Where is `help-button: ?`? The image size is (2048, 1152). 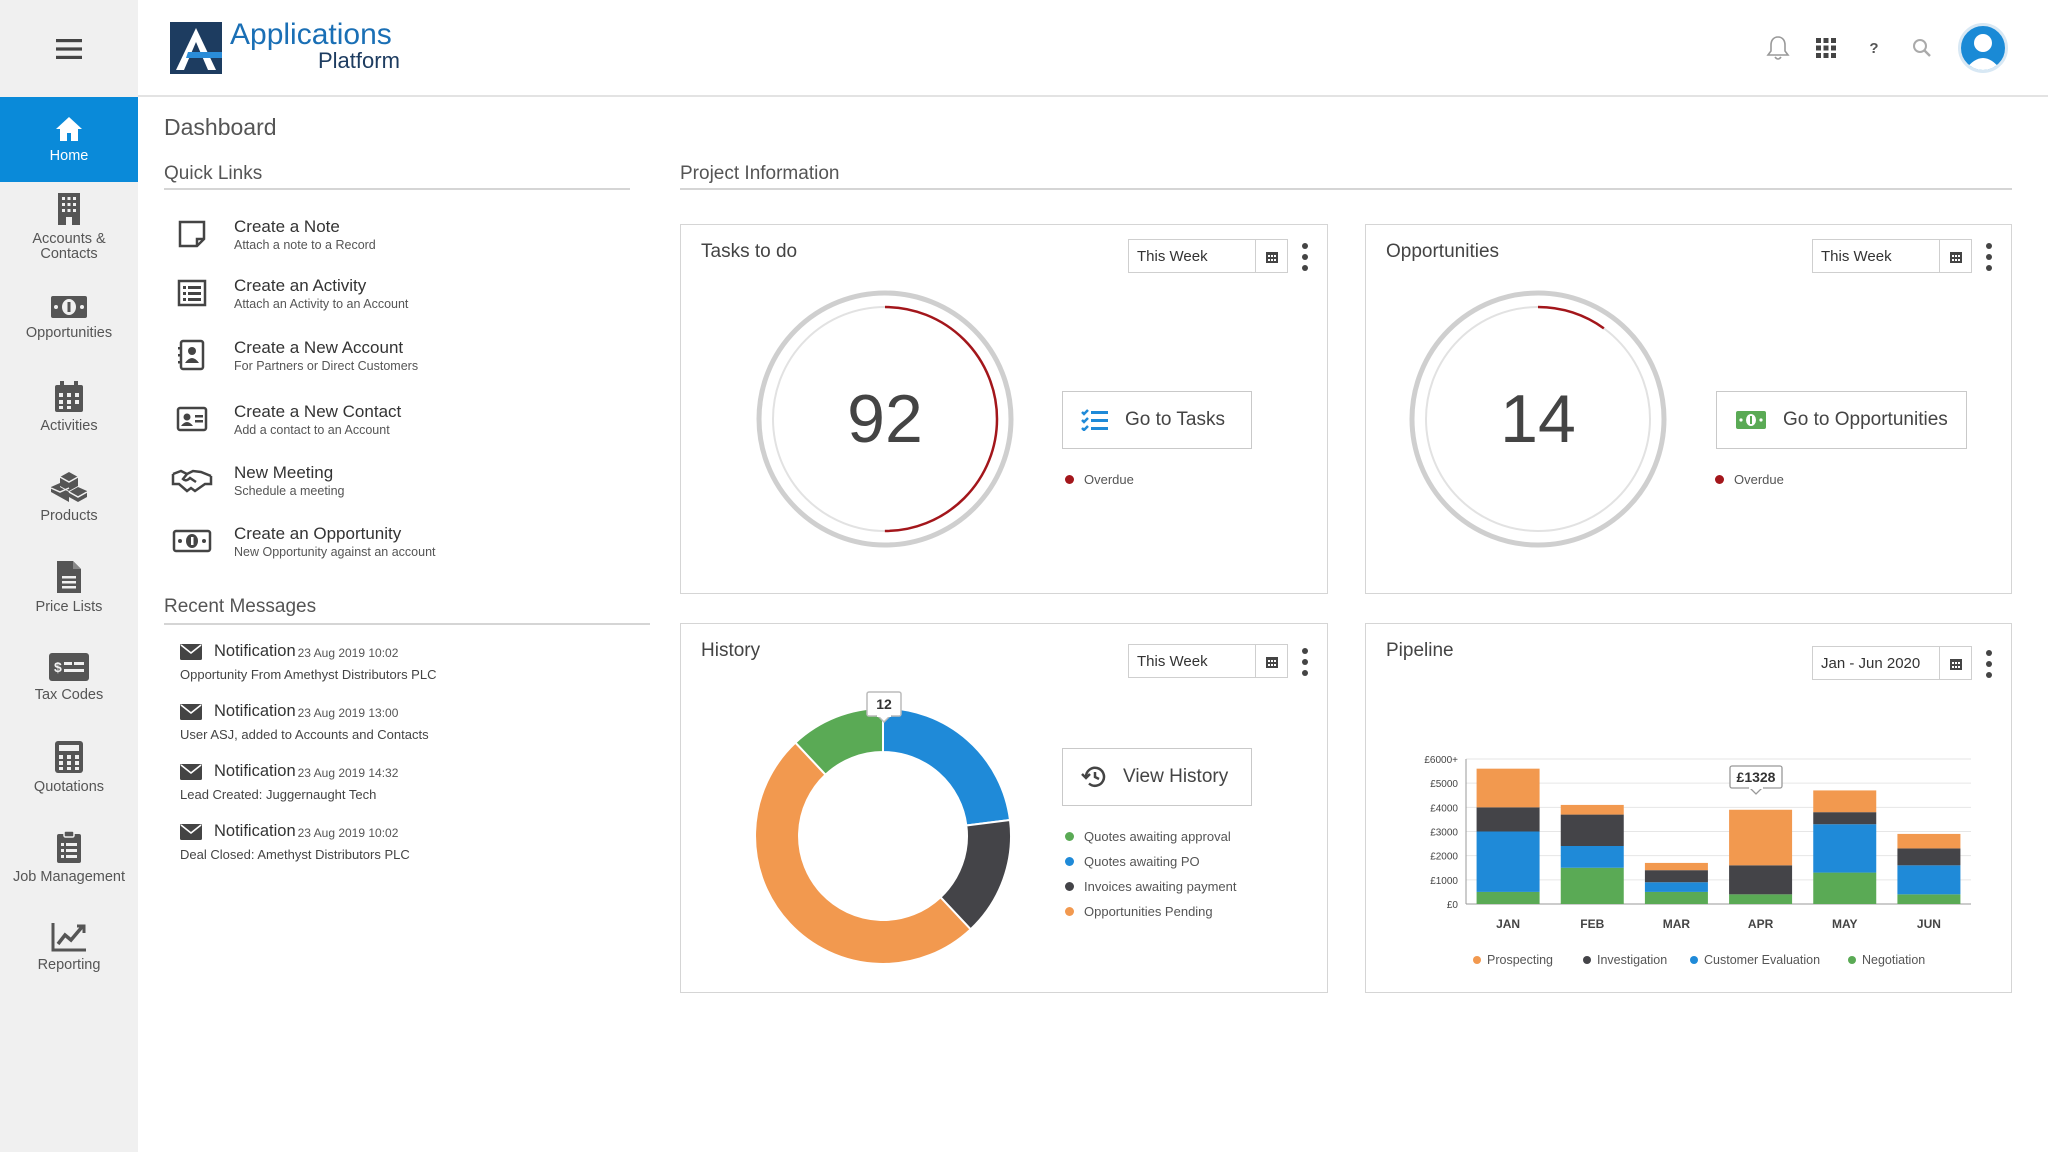 help-button: ? is located at coordinates (1874, 48).